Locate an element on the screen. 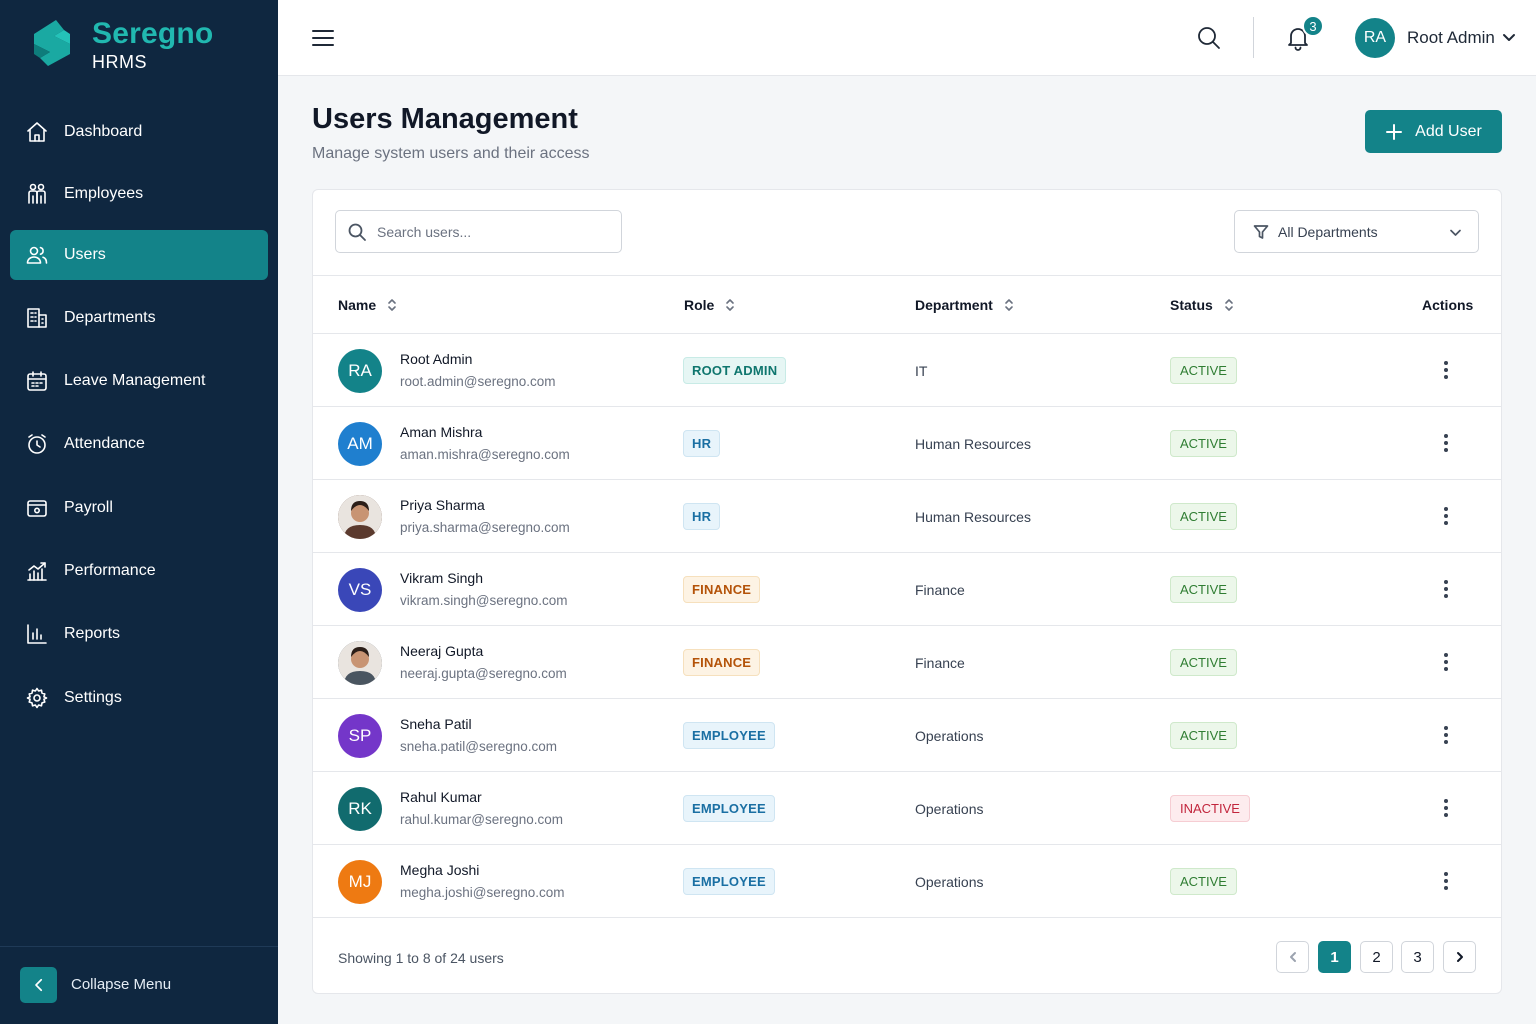 This screenshot has height=1024, width=1536. sidebar-item-attendance: Attendance is located at coordinates (139, 444).